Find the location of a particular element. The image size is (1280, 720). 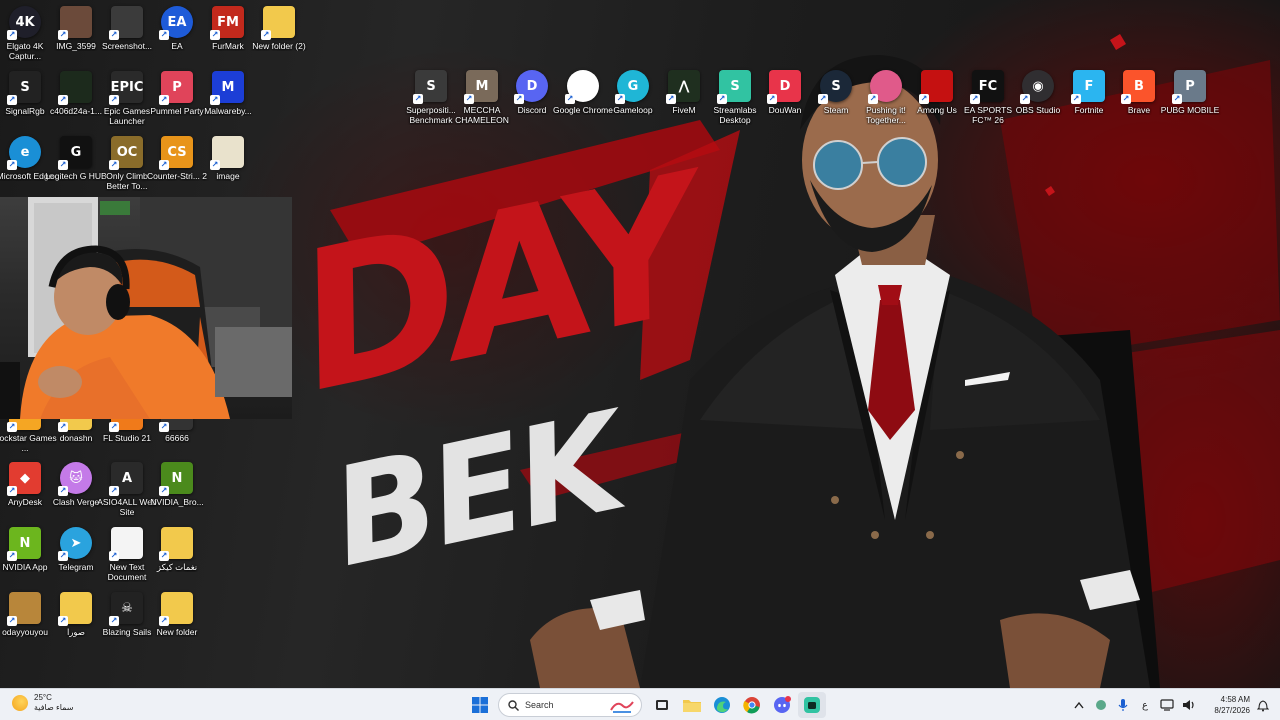

chrome-taskbar-button is located at coordinates (752, 705).